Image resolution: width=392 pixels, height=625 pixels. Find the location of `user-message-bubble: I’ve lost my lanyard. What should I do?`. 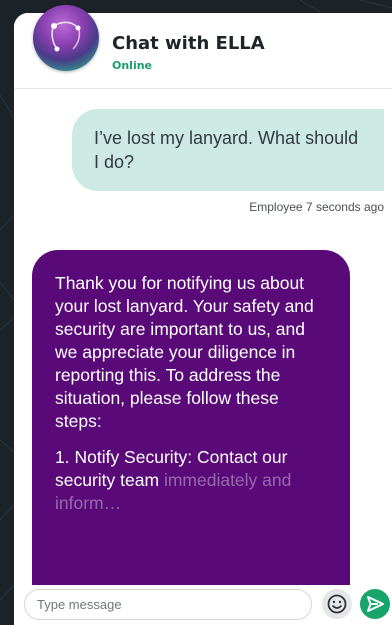

user-message-bubble: I’ve lost my lanyard. What should I do? is located at coordinates (228, 150).